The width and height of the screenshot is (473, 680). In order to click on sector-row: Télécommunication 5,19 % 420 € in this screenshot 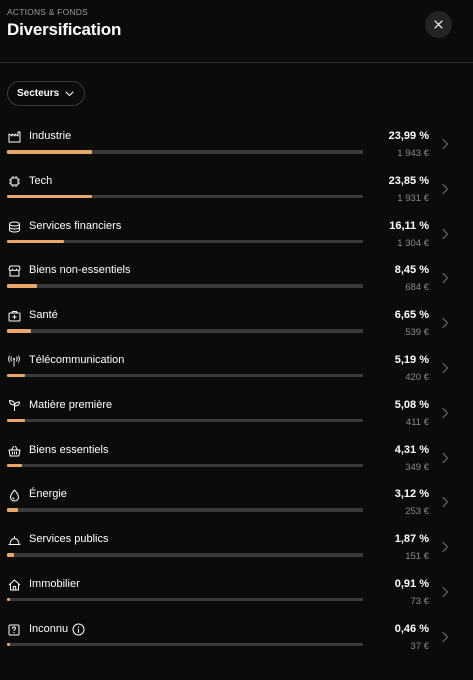, I will do `click(236, 371)`.